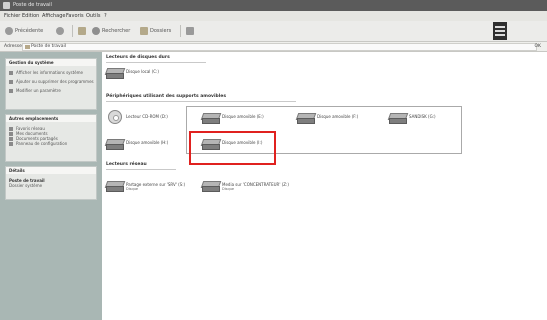  I want to click on back-arrow-icon, so click(9, 30).